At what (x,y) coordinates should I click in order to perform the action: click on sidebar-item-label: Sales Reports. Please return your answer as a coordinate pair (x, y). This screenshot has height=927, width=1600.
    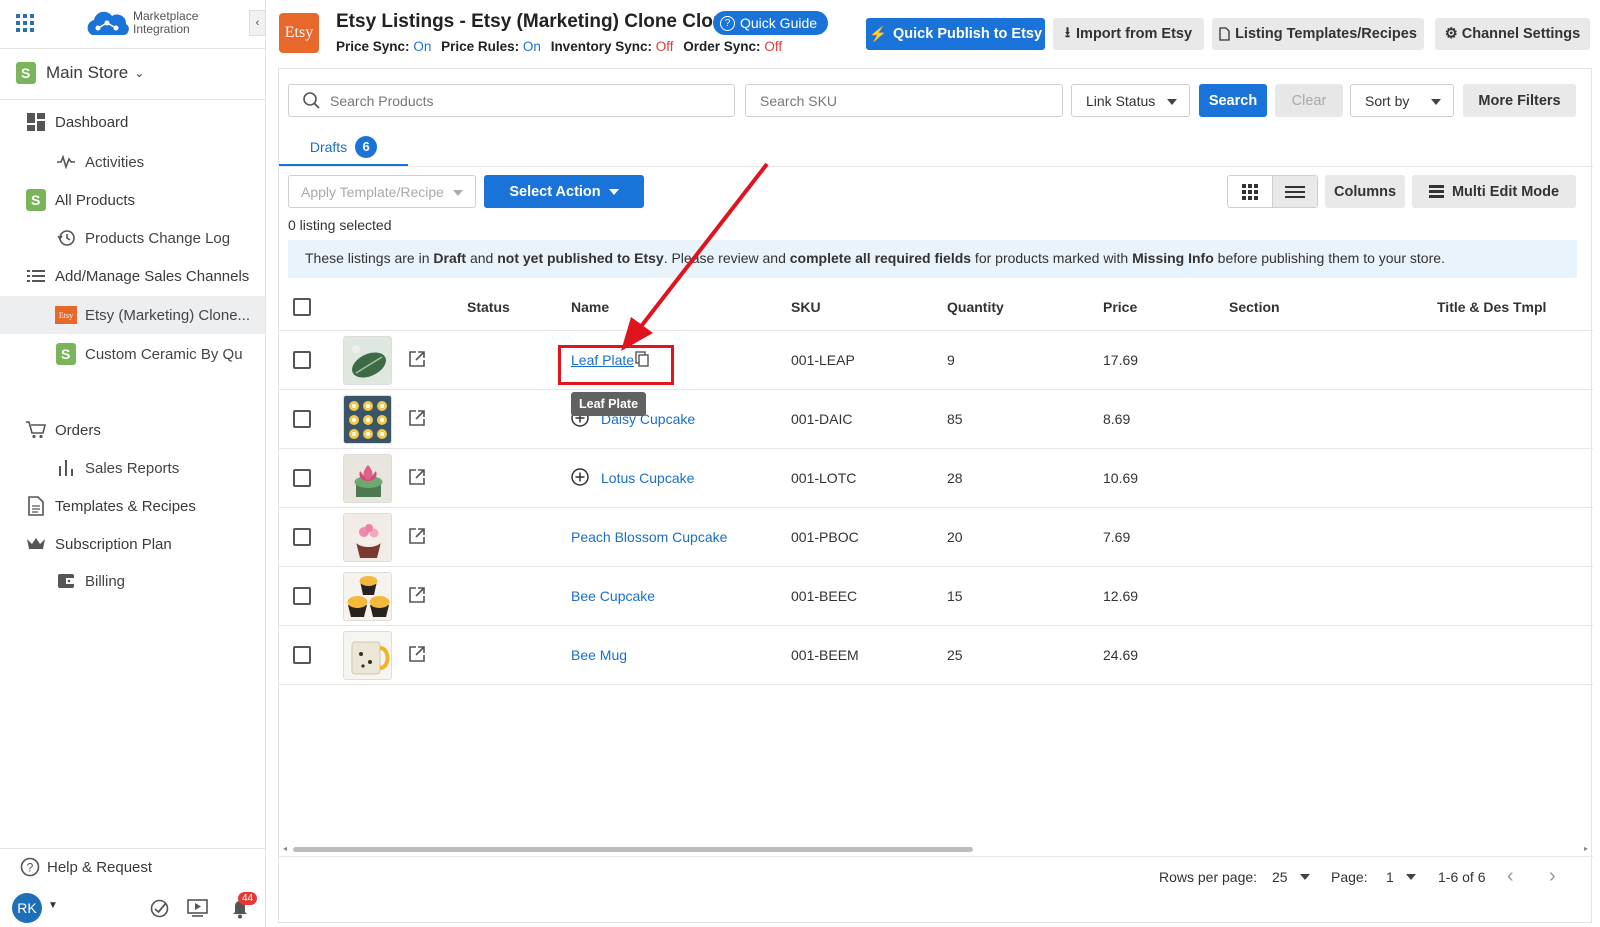
    Looking at the image, I should click on (132, 468).